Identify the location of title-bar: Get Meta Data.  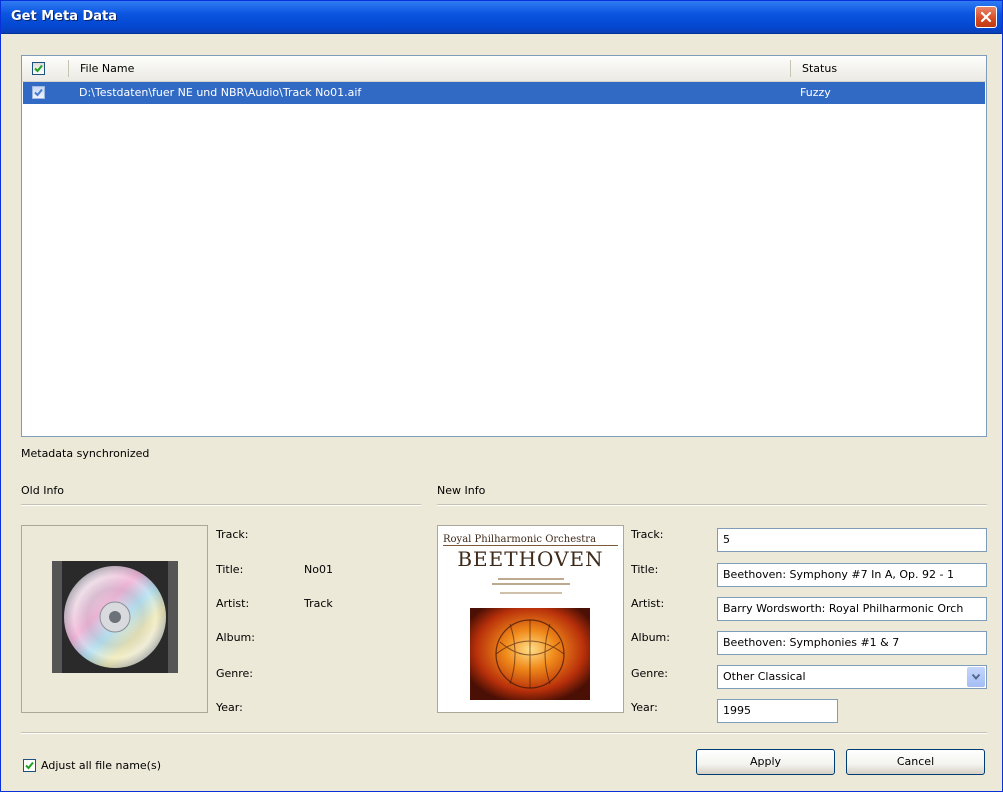
(501, 17).